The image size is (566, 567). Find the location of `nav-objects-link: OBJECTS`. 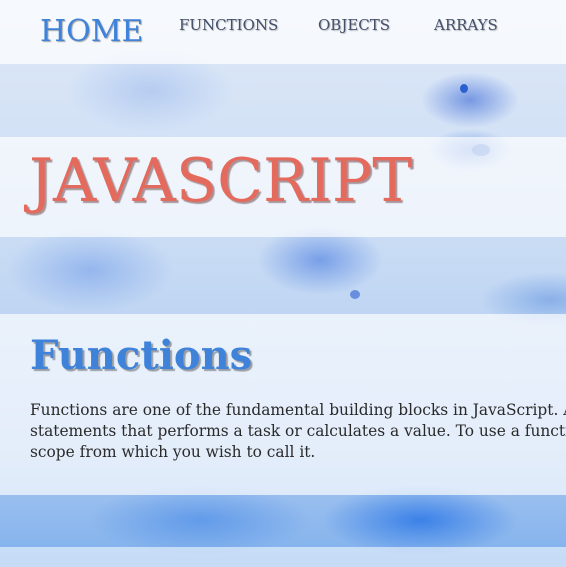

nav-objects-link: OBJECTS is located at coordinates (354, 25).